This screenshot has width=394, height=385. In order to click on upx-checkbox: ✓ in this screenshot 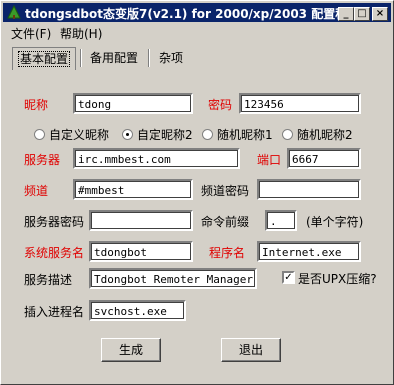, I will do `click(288, 277)`.